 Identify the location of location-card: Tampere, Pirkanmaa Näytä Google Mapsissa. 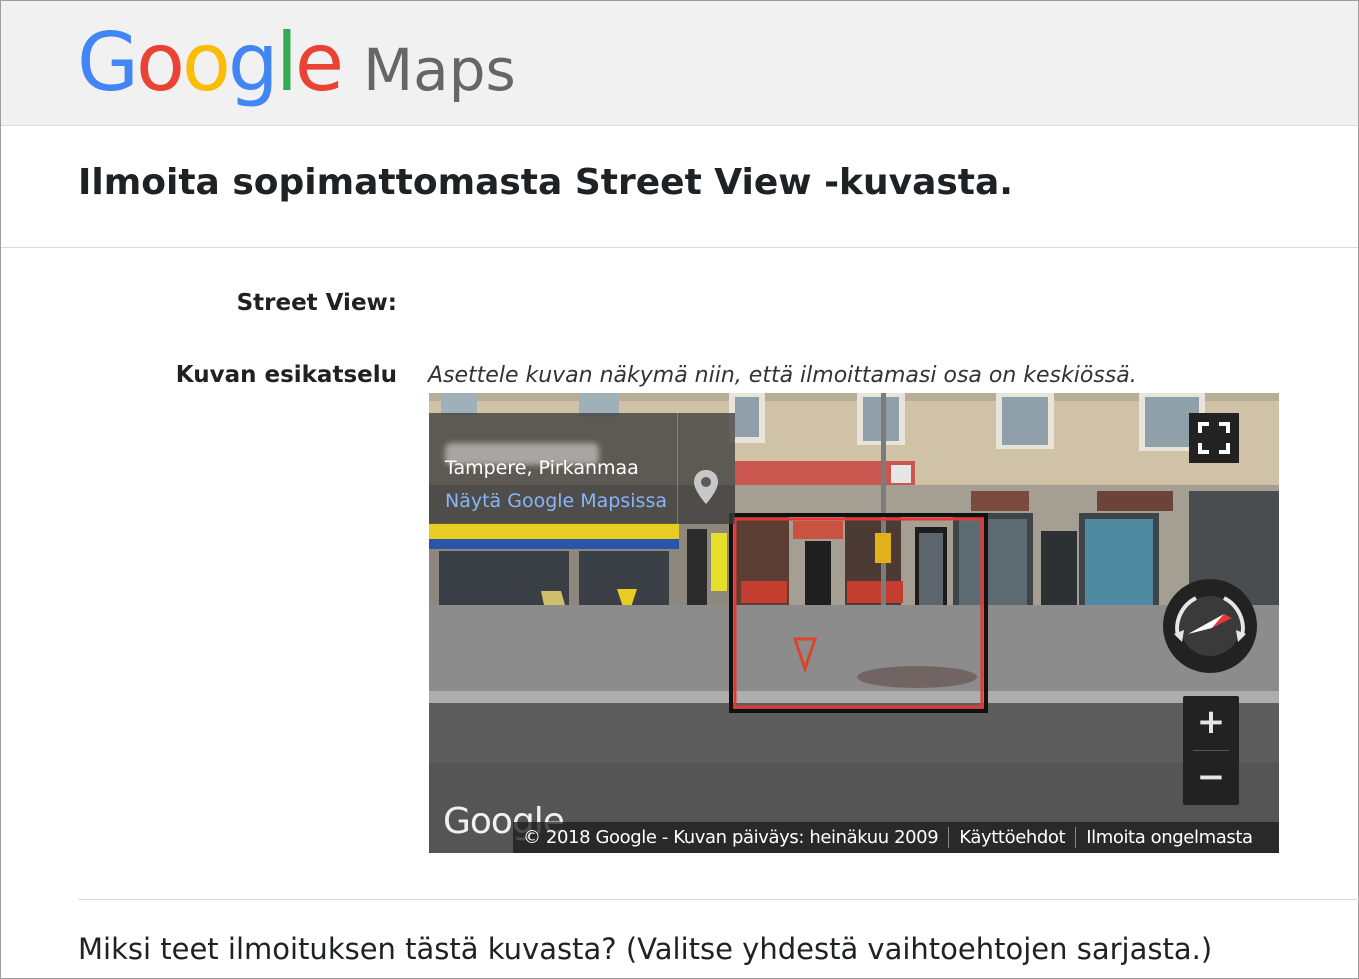
(582, 468).